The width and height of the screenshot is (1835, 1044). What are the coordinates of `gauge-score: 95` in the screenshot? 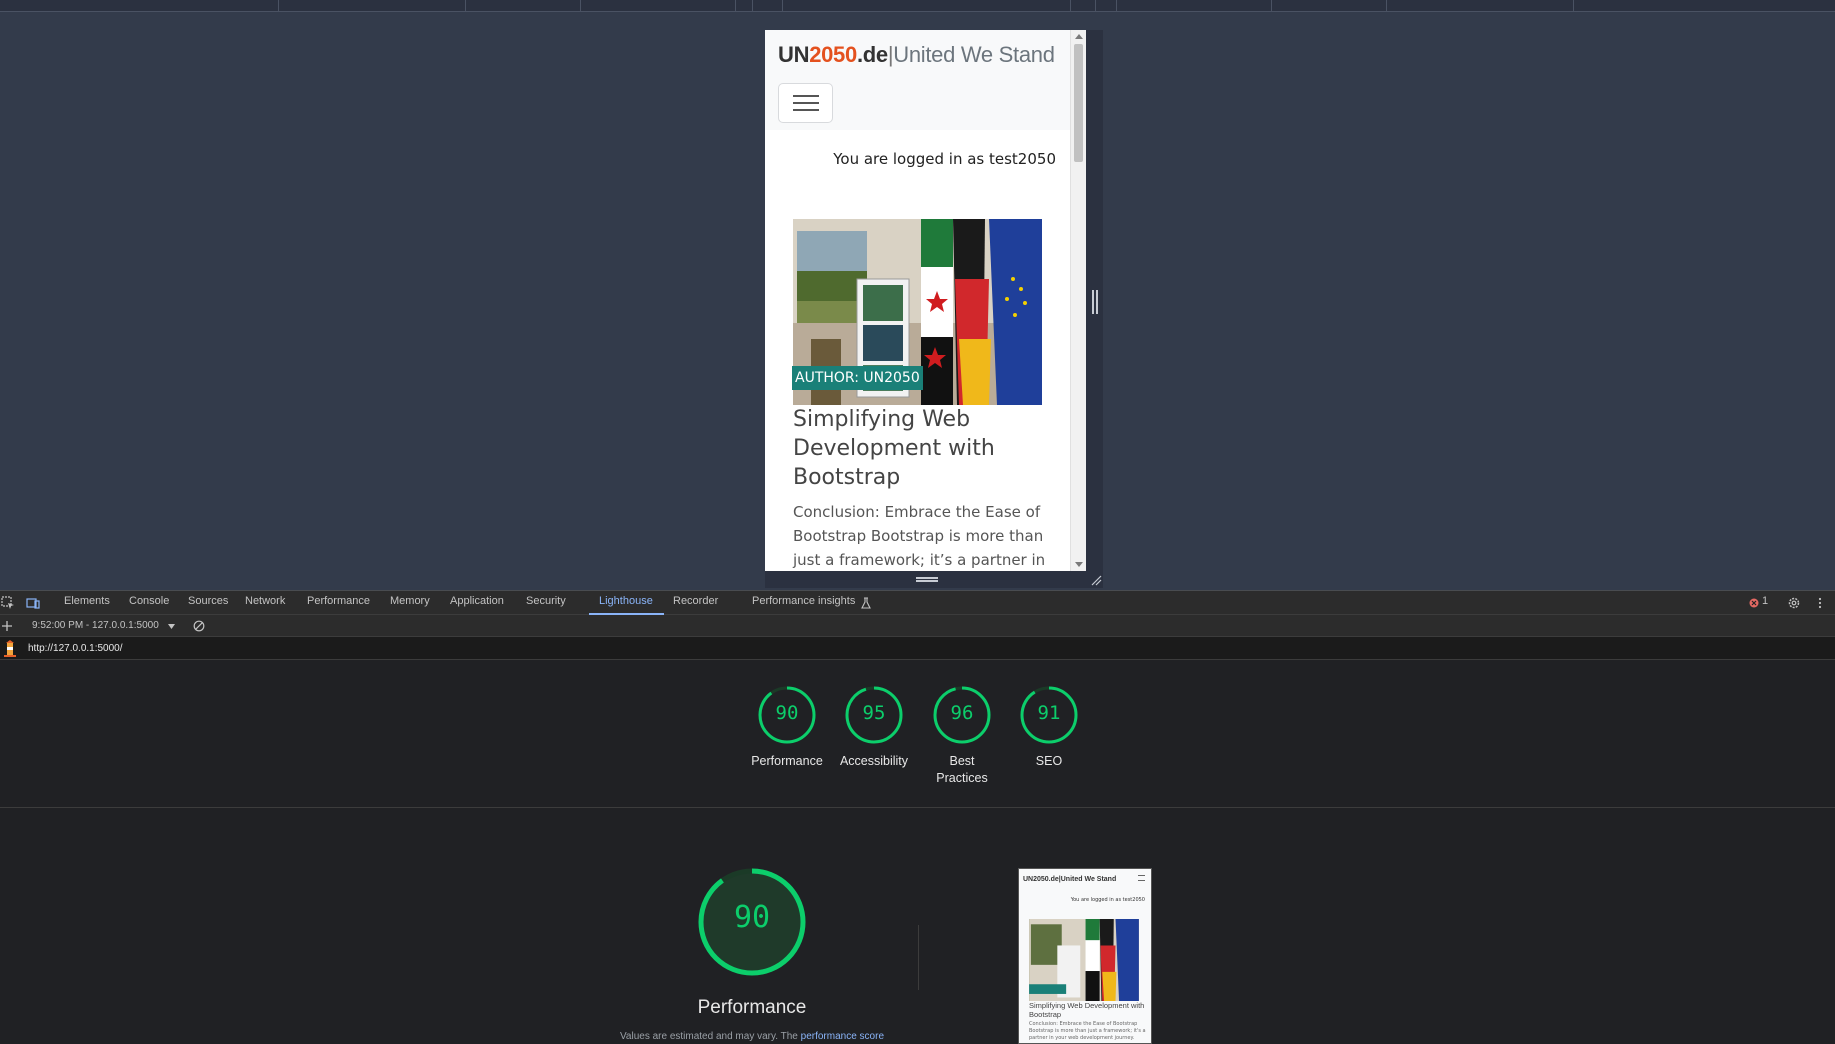 It's located at (874, 713).